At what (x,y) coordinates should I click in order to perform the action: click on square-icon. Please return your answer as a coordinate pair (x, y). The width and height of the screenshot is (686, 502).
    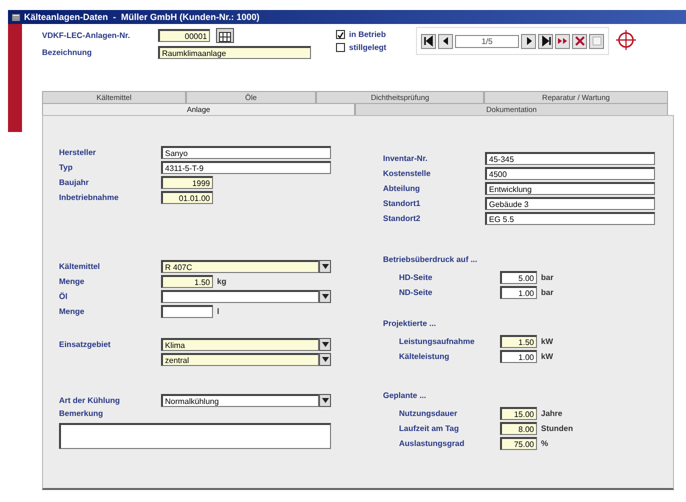
    Looking at the image, I should click on (596, 41).